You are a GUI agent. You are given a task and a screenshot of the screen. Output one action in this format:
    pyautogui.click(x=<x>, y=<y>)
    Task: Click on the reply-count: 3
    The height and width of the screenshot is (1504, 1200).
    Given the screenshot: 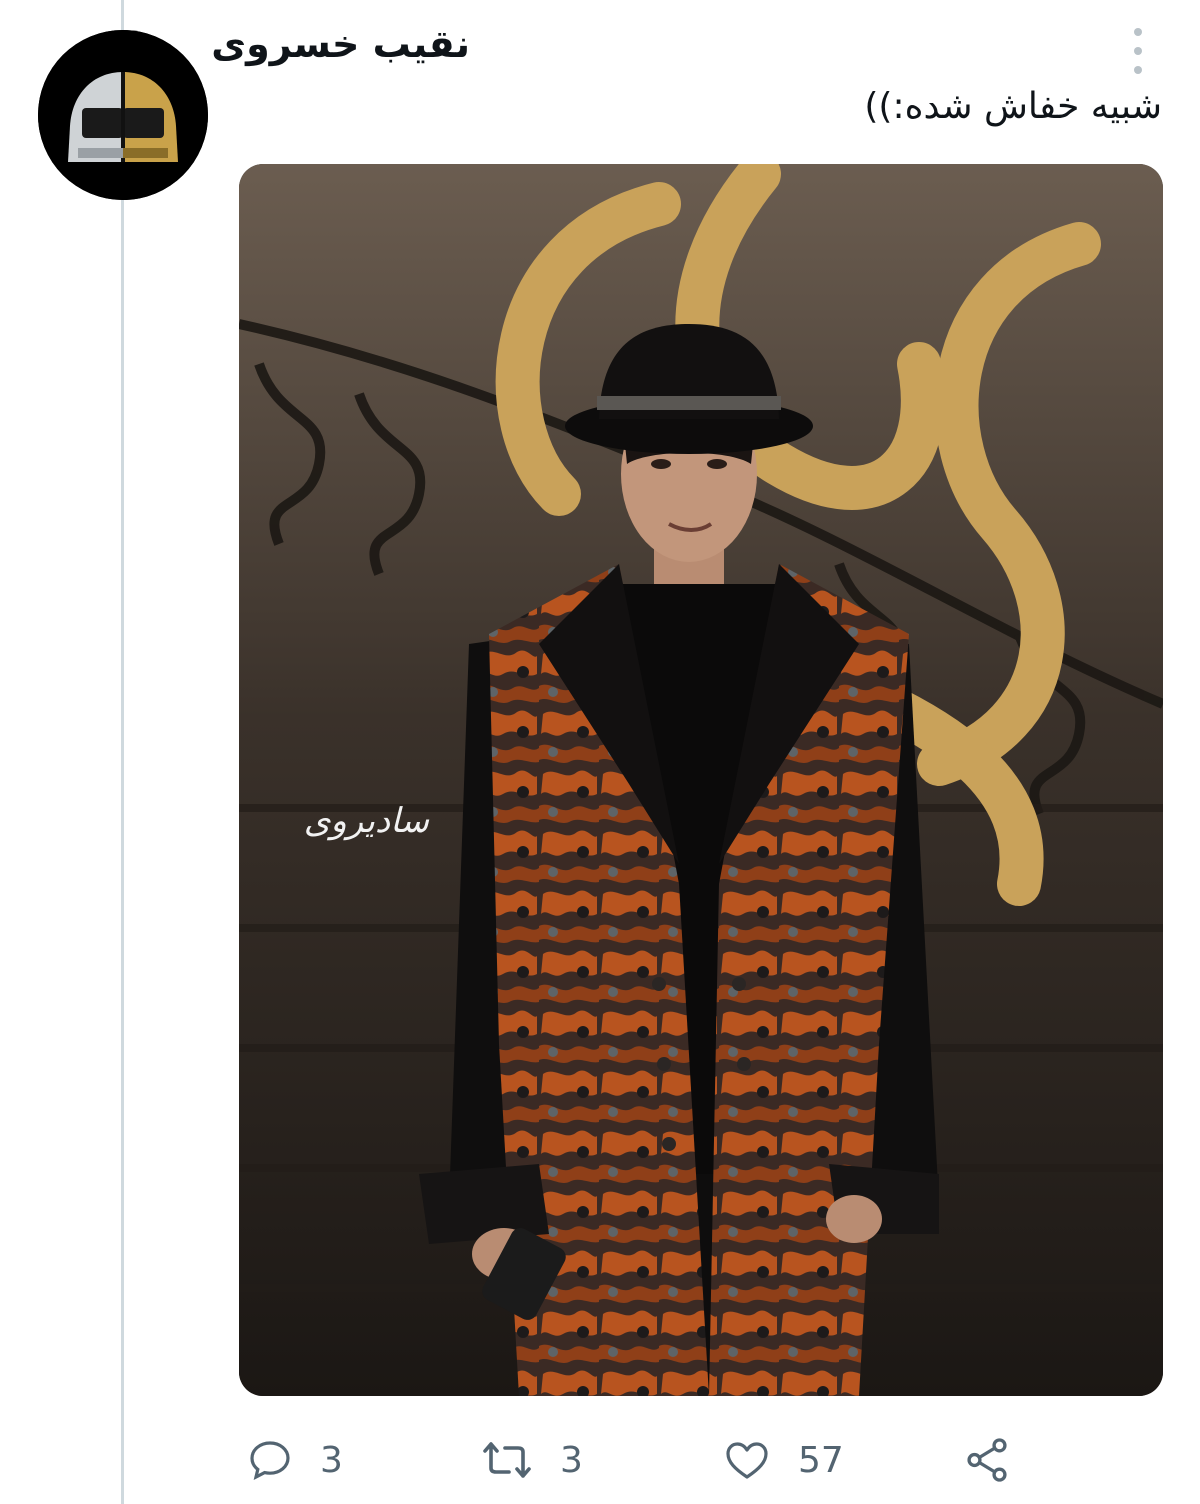 What is the action you would take?
    pyautogui.click(x=331, y=1460)
    